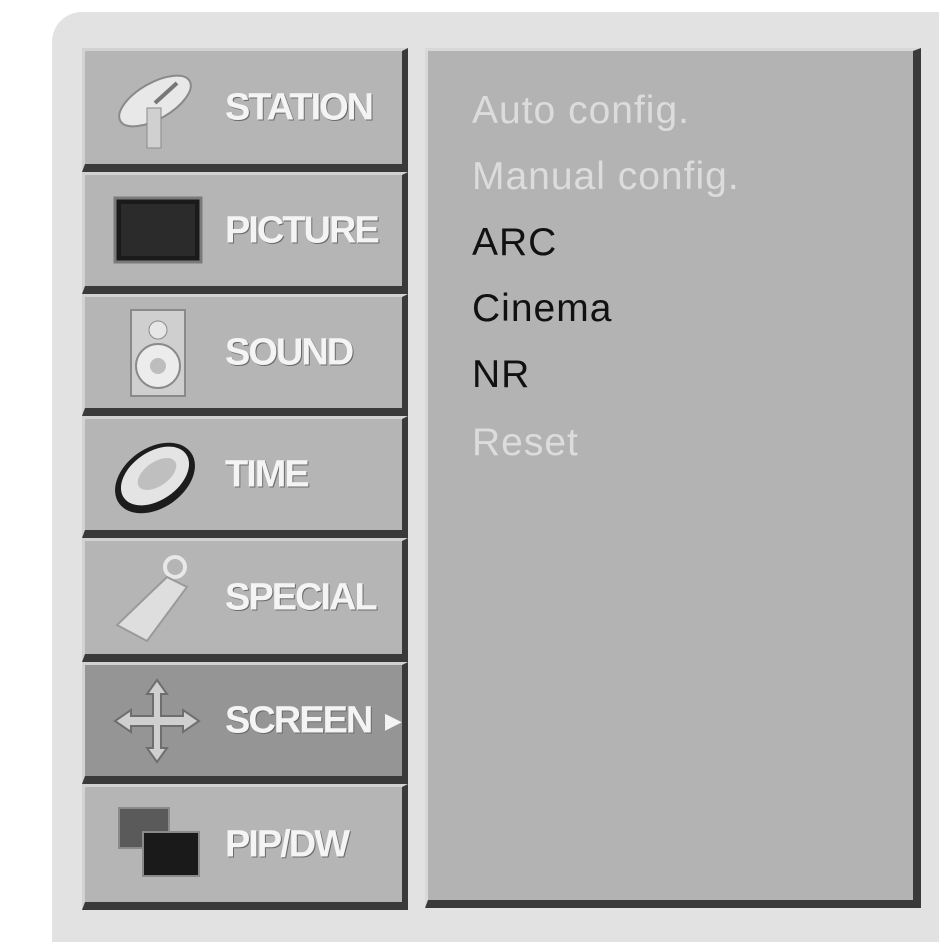 Image resolution: width=939 pixels, height=942 pixels. I want to click on menu-item-time: TIME, so click(245, 477).